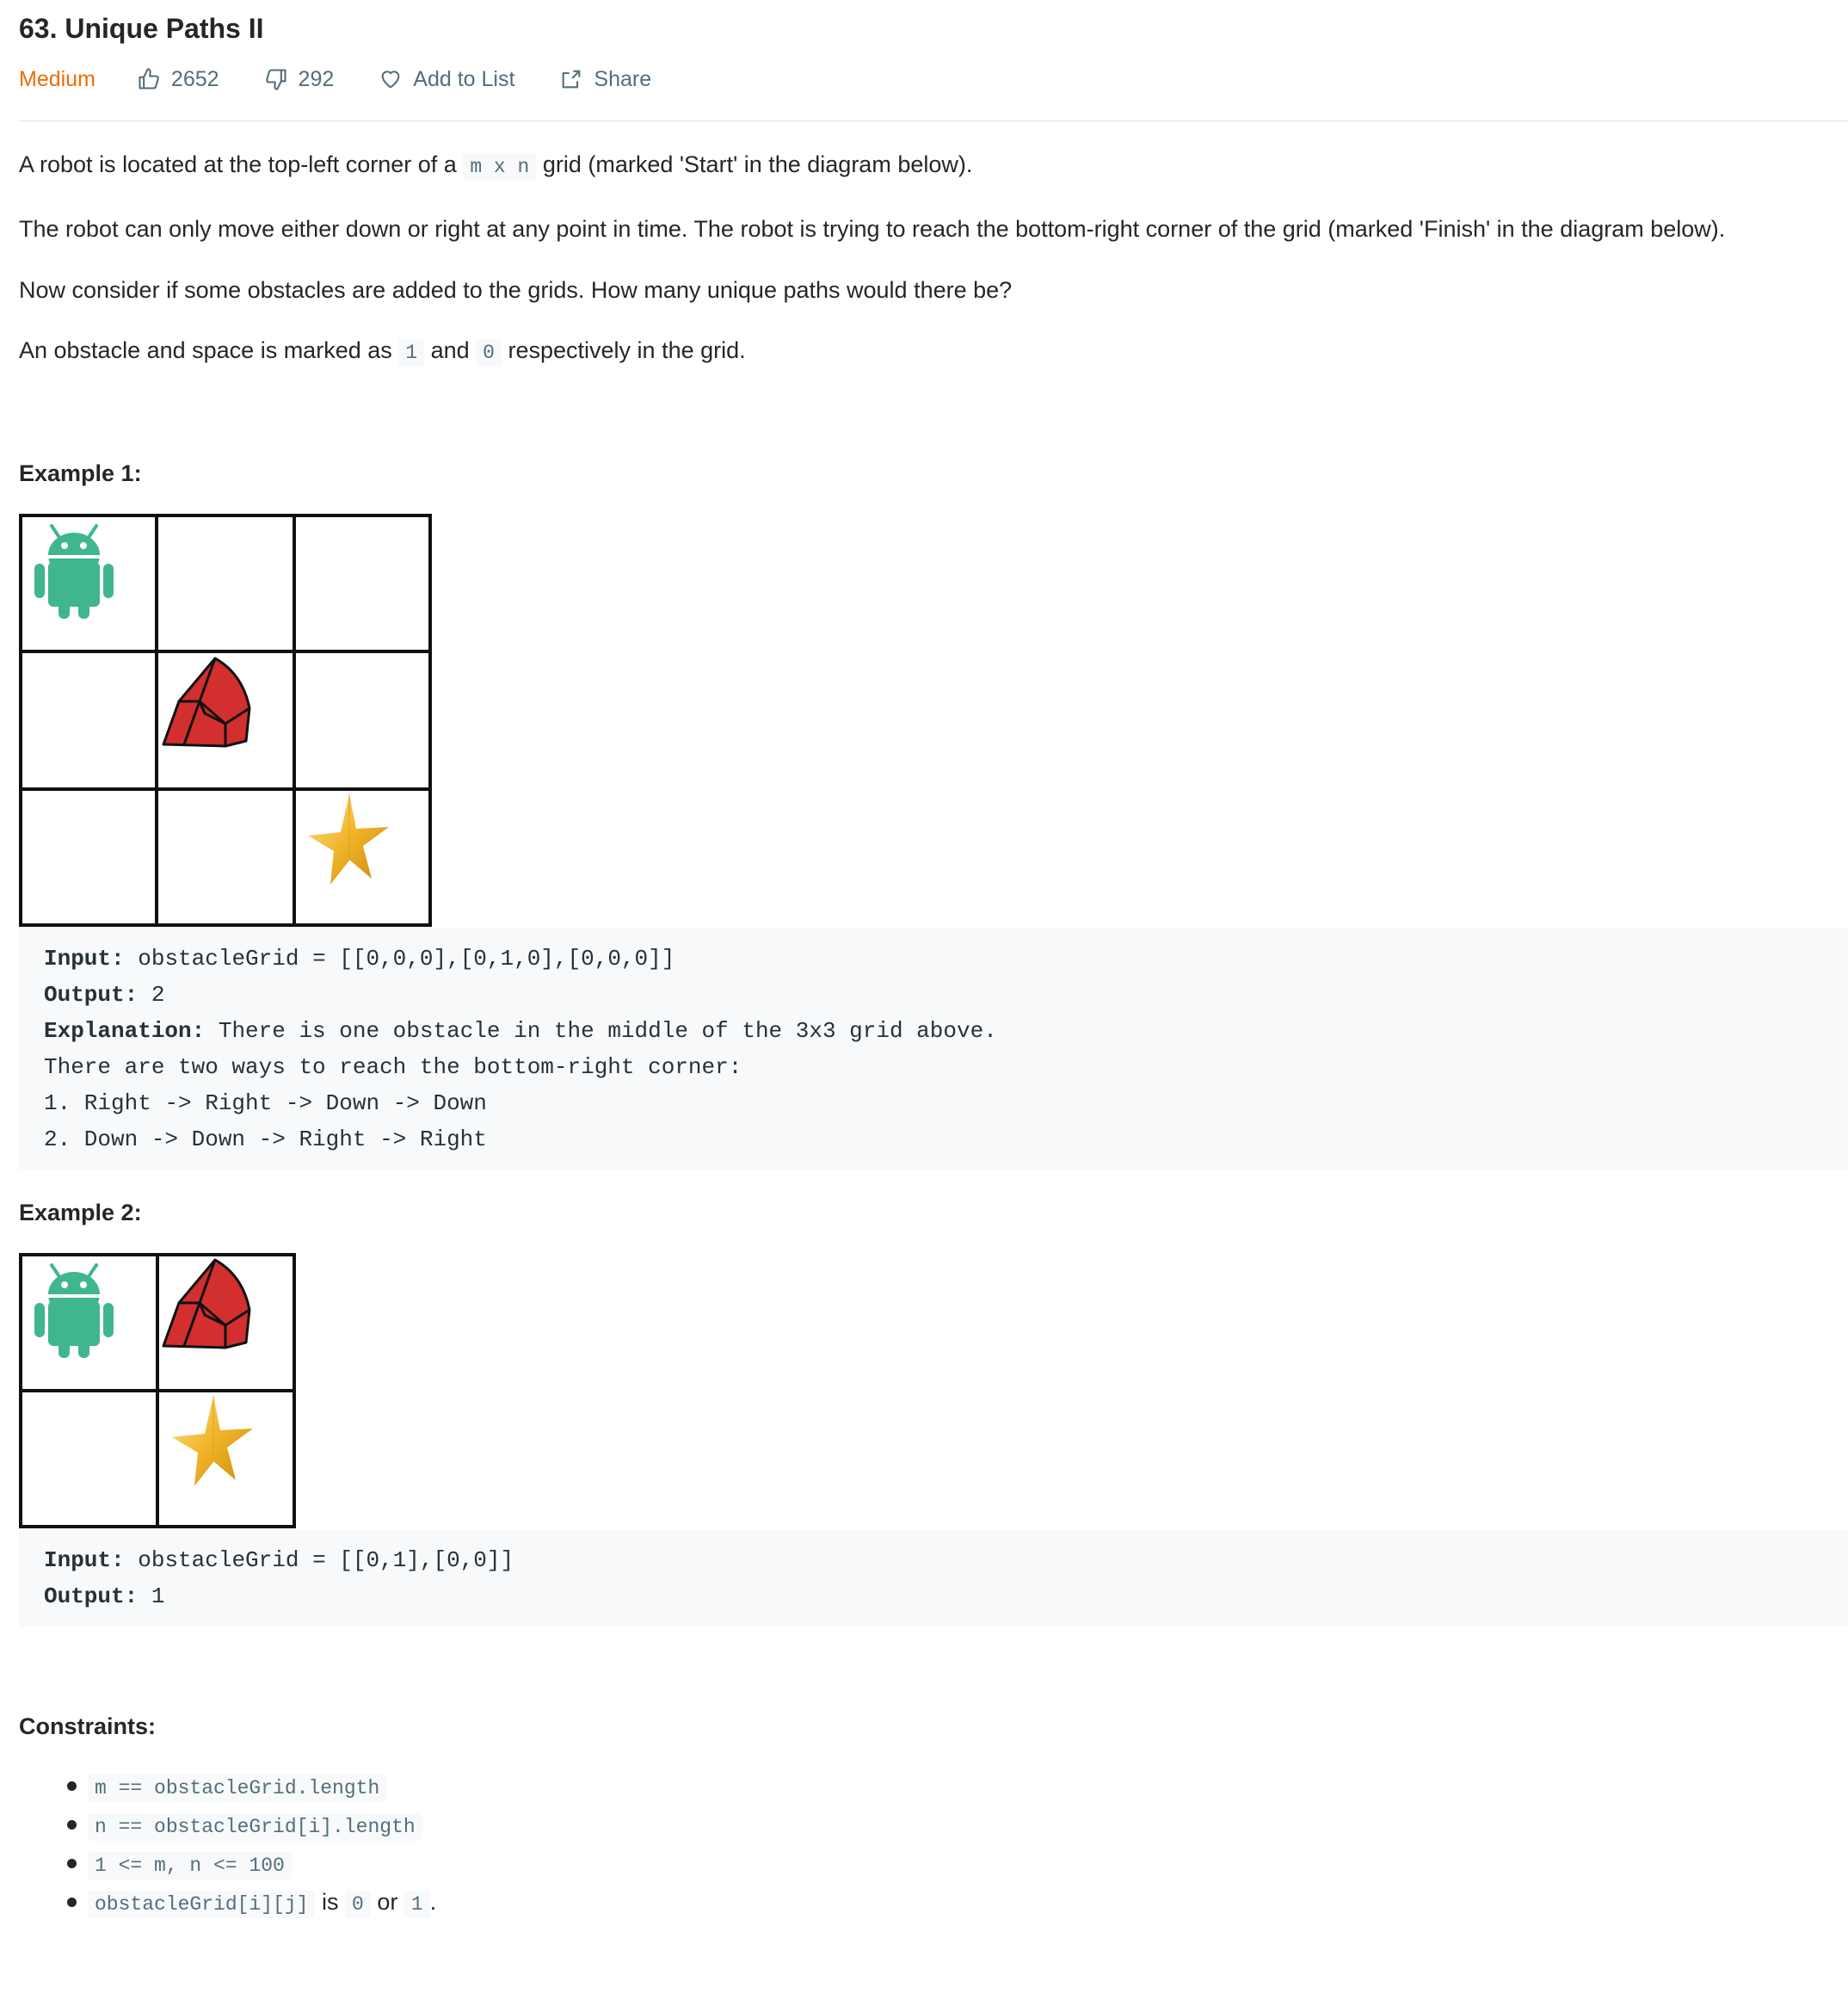 The image size is (1848, 2012). What do you see at coordinates (390, 80) in the screenshot?
I see `heart-icon` at bounding box center [390, 80].